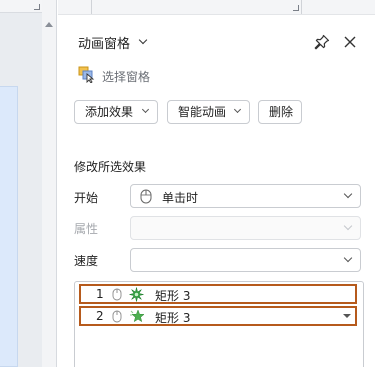  I want to click on start-value: 单击时, so click(180, 198).